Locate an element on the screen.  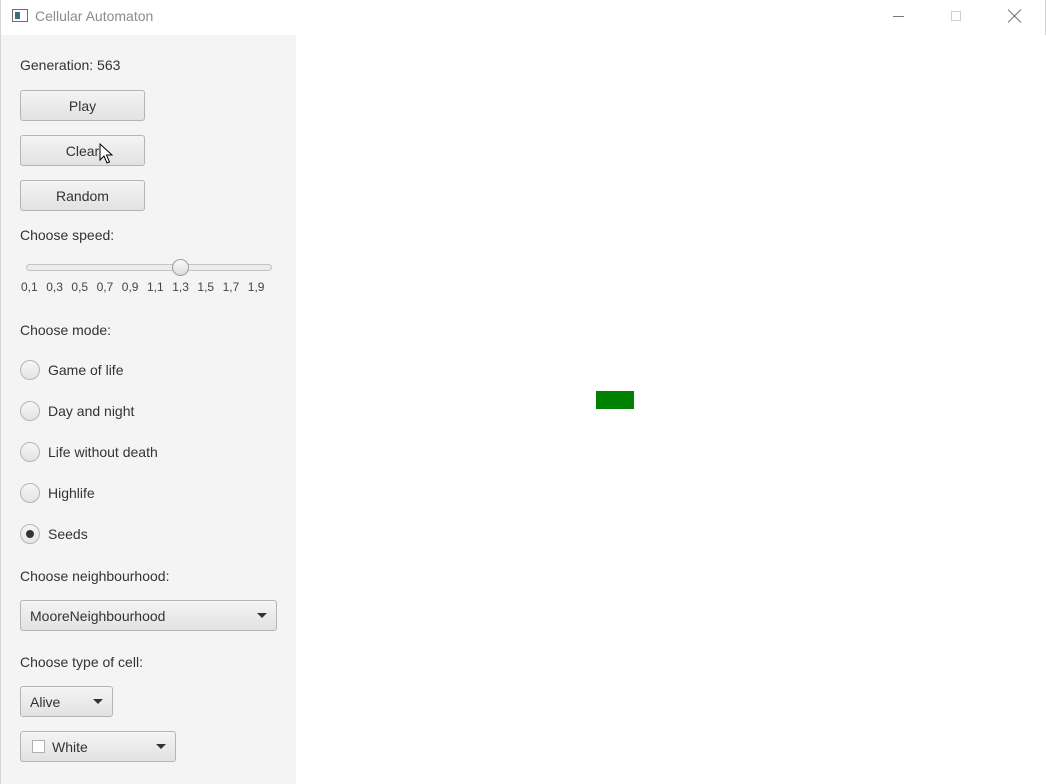
neighbourhood-value: MooreNeighbourhood is located at coordinates (98, 615).